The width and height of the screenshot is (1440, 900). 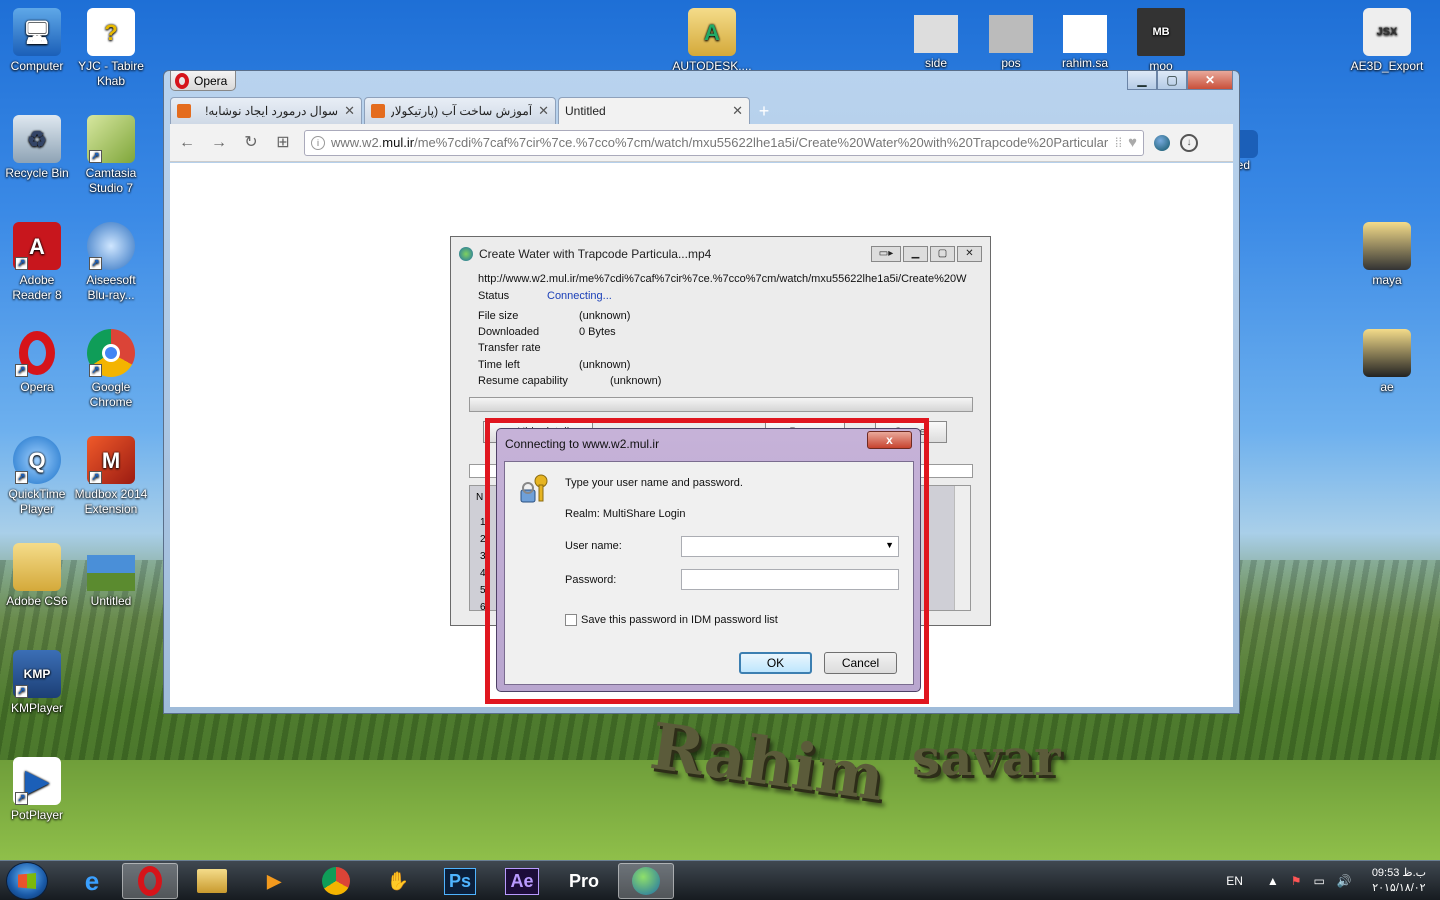 What do you see at coordinates (37, 674) in the screenshot?
I see `kmplayer-icon: KMP ↗` at bounding box center [37, 674].